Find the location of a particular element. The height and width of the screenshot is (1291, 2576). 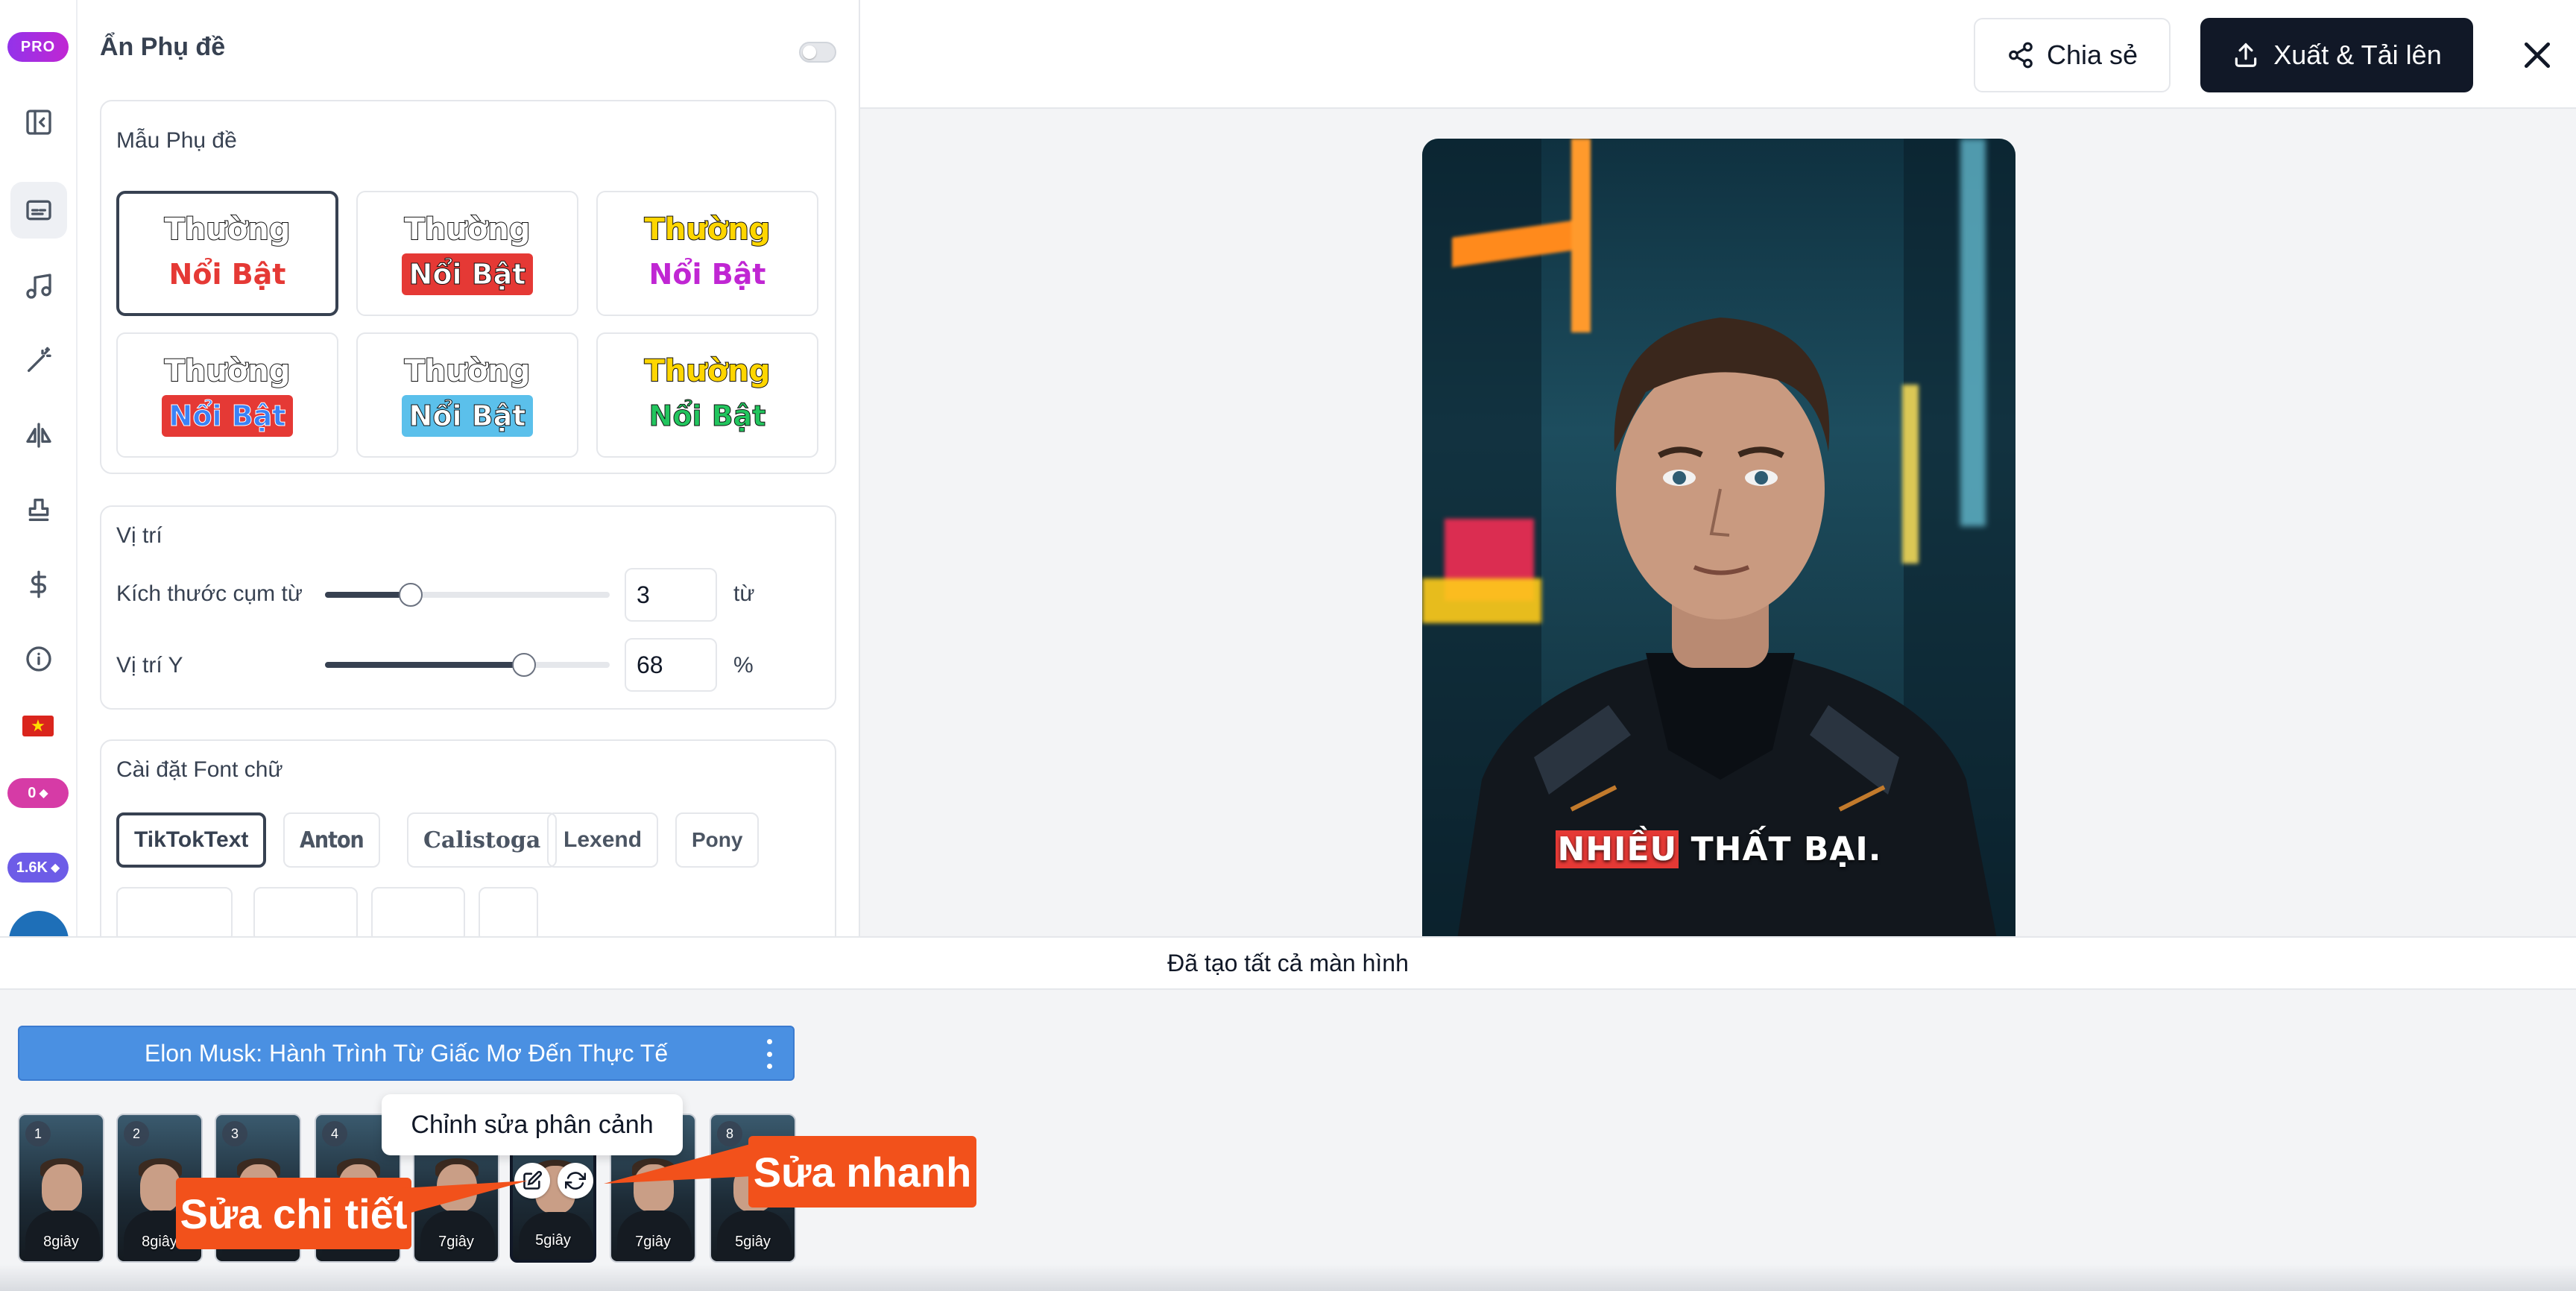

scene-number: 3 is located at coordinates (234, 1133).